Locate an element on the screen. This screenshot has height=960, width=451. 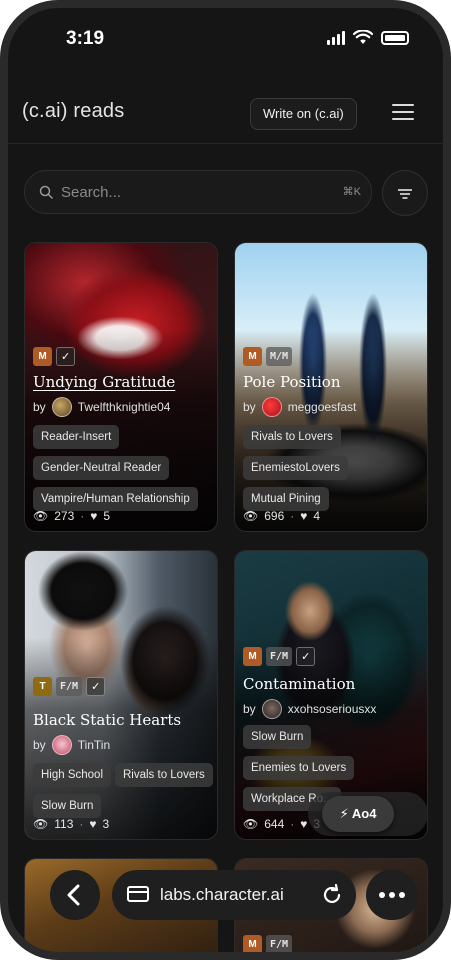
write-button: Write on (c.ai) is located at coordinates (303, 114).